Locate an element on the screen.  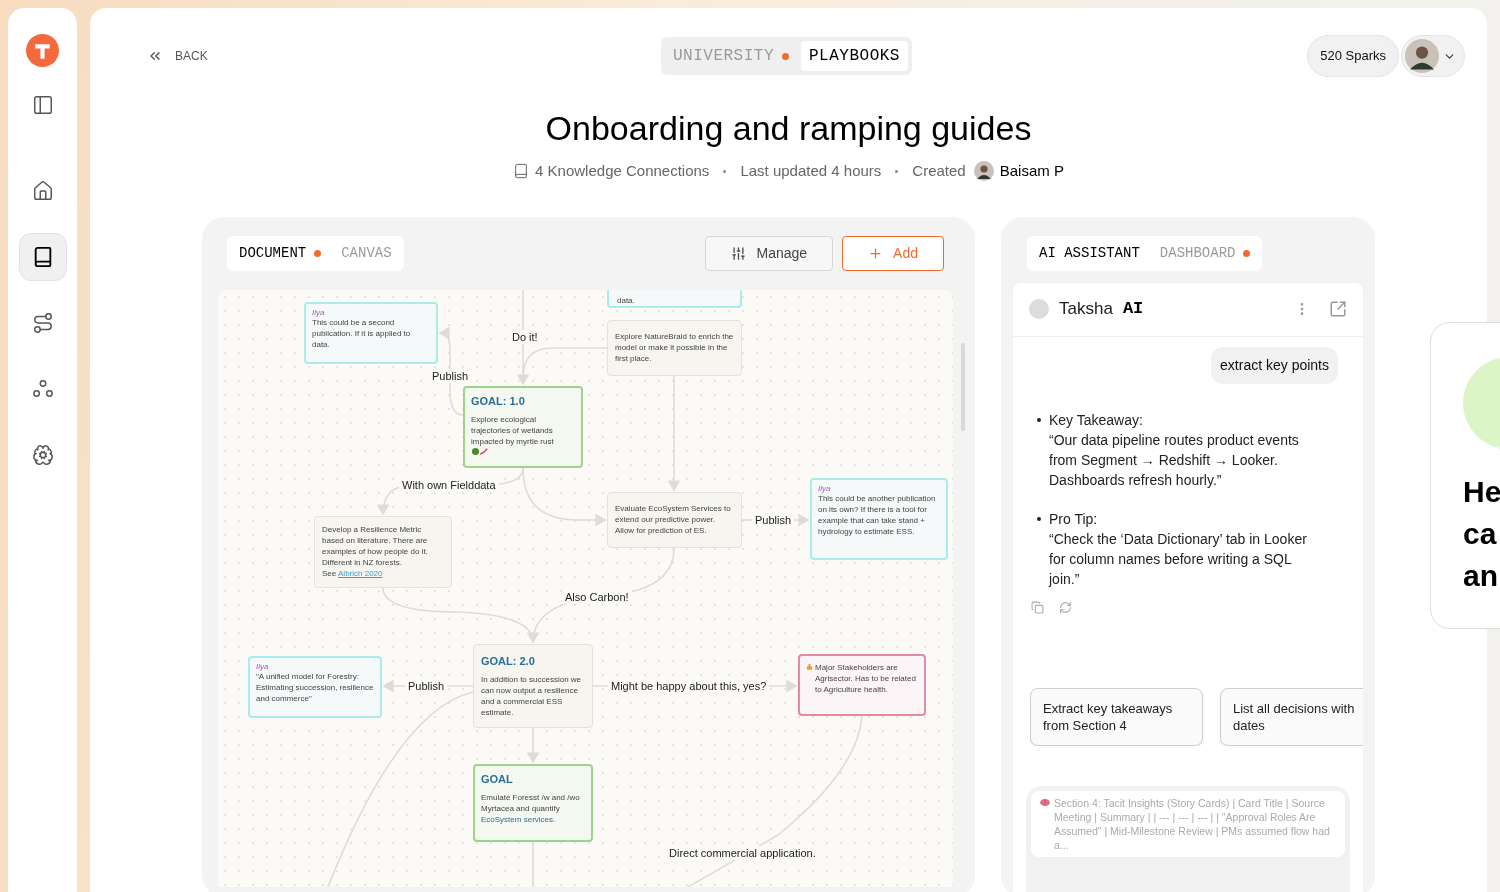
user-message: extract key points is located at coordinates (1274, 365).